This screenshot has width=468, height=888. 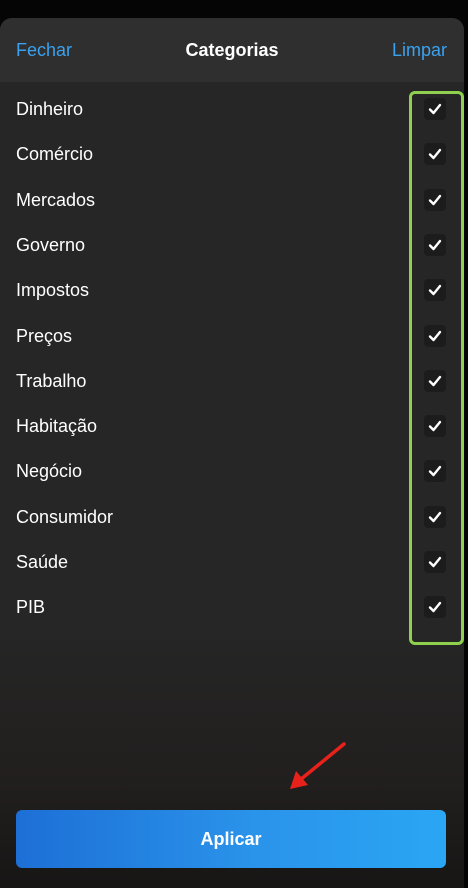 What do you see at coordinates (231, 839) in the screenshot?
I see `apply-button: Aplicar` at bounding box center [231, 839].